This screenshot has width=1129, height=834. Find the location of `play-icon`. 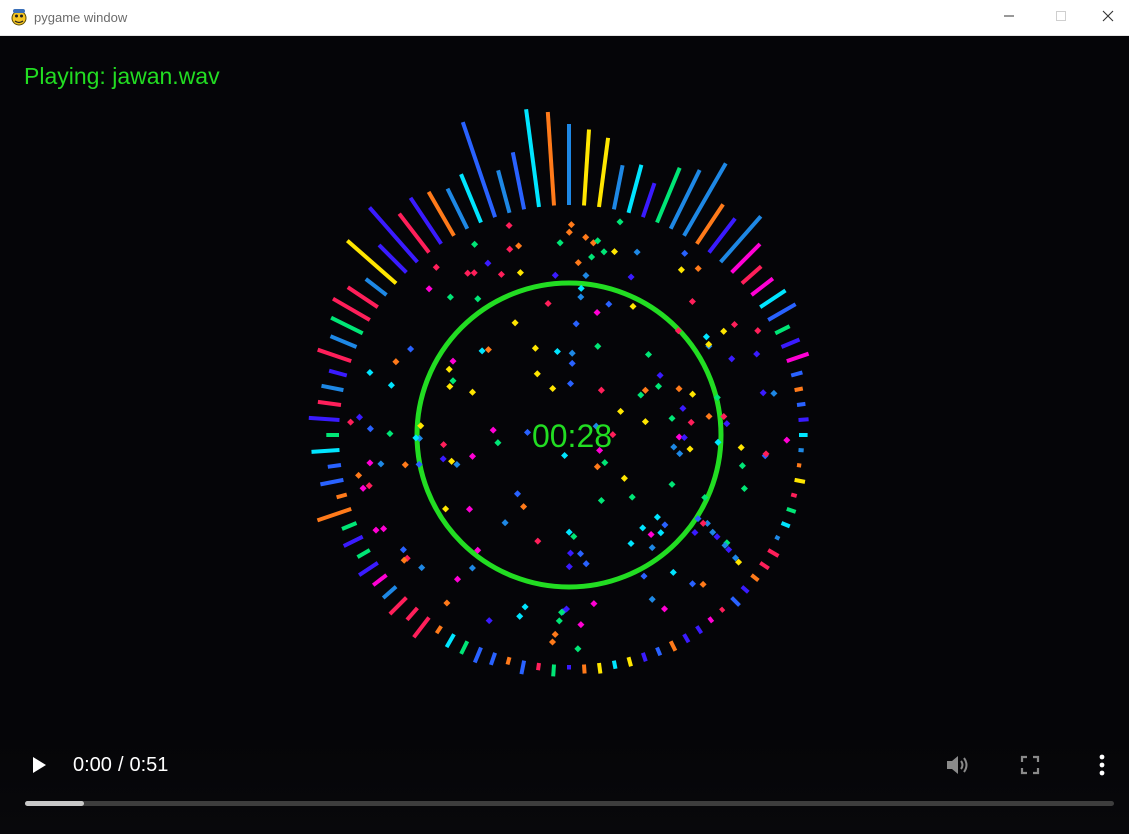

play-icon is located at coordinates (39, 767).